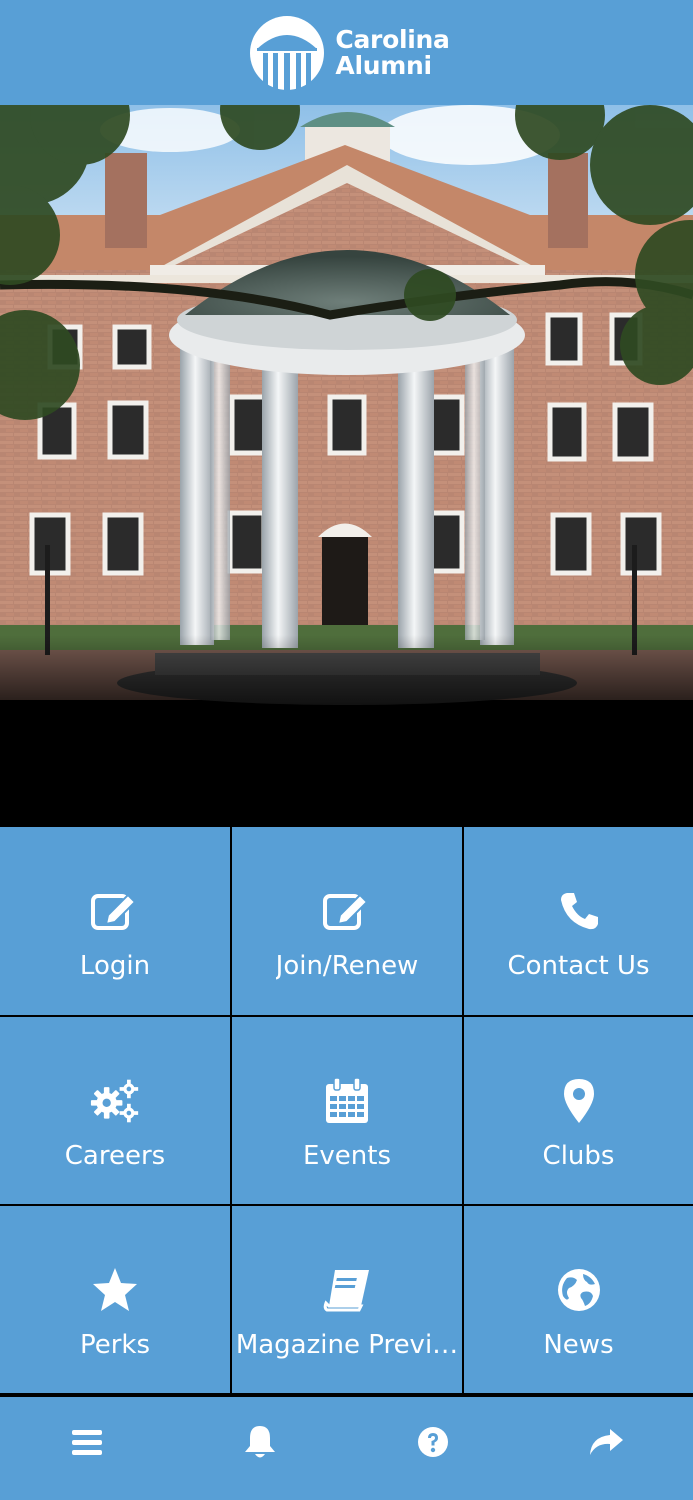 The width and height of the screenshot is (693, 1500). Describe the element at coordinates (287, 53) in the screenshot. I see `old-well-logo-icon` at that location.